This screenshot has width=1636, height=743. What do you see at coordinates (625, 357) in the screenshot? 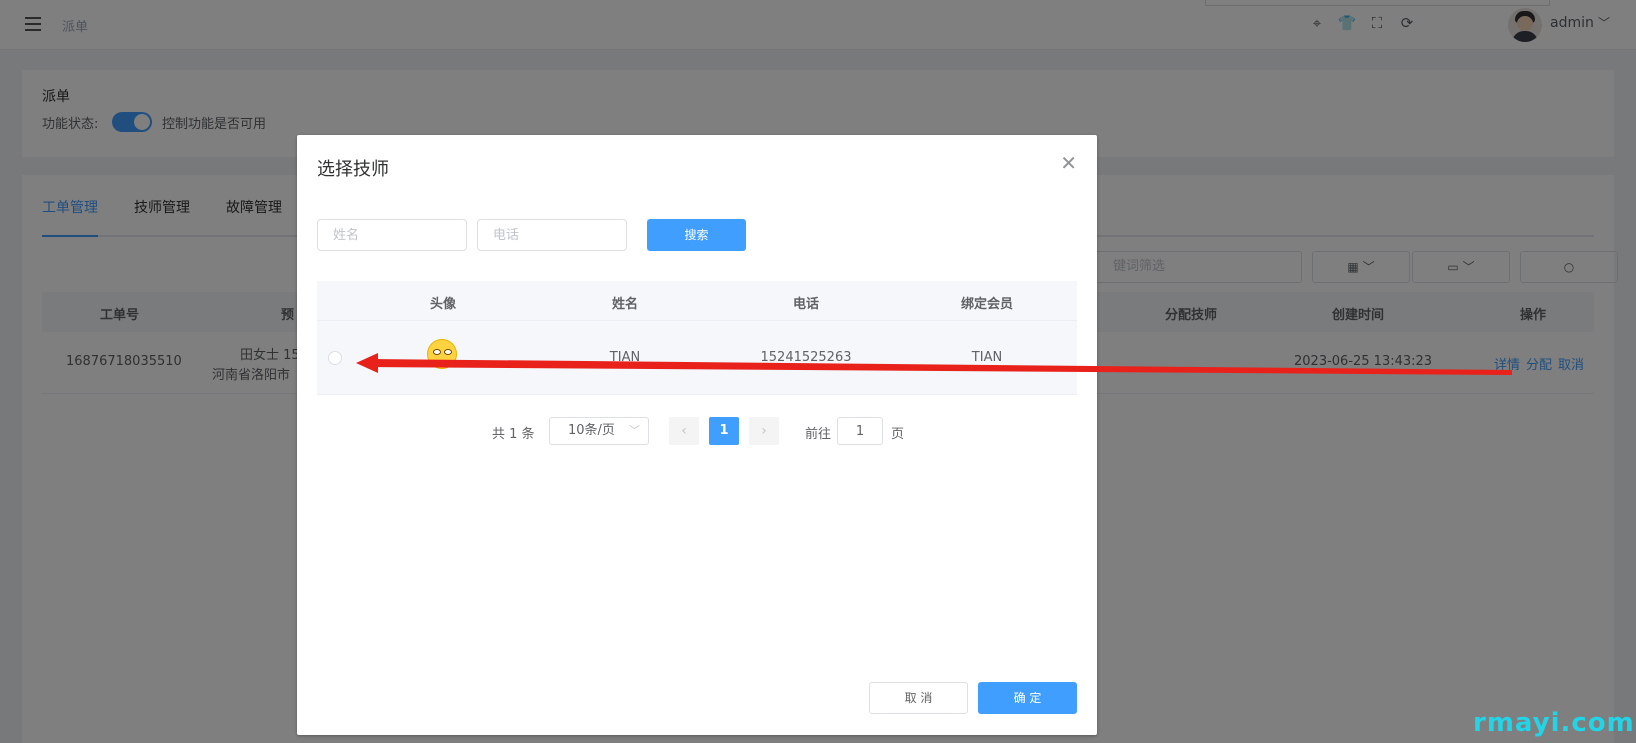
I see `name-cell: TIAN` at bounding box center [625, 357].